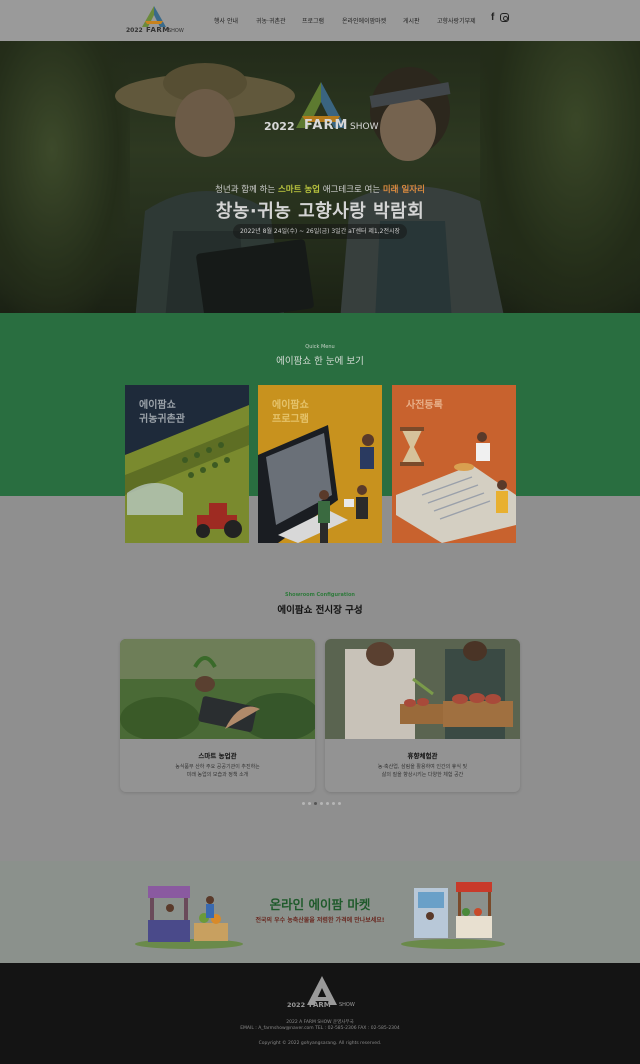  Describe the element at coordinates (217, 775) in the screenshot. I see `showroom-desc-line: 미래 농업의 모습과 정책 소개` at that location.